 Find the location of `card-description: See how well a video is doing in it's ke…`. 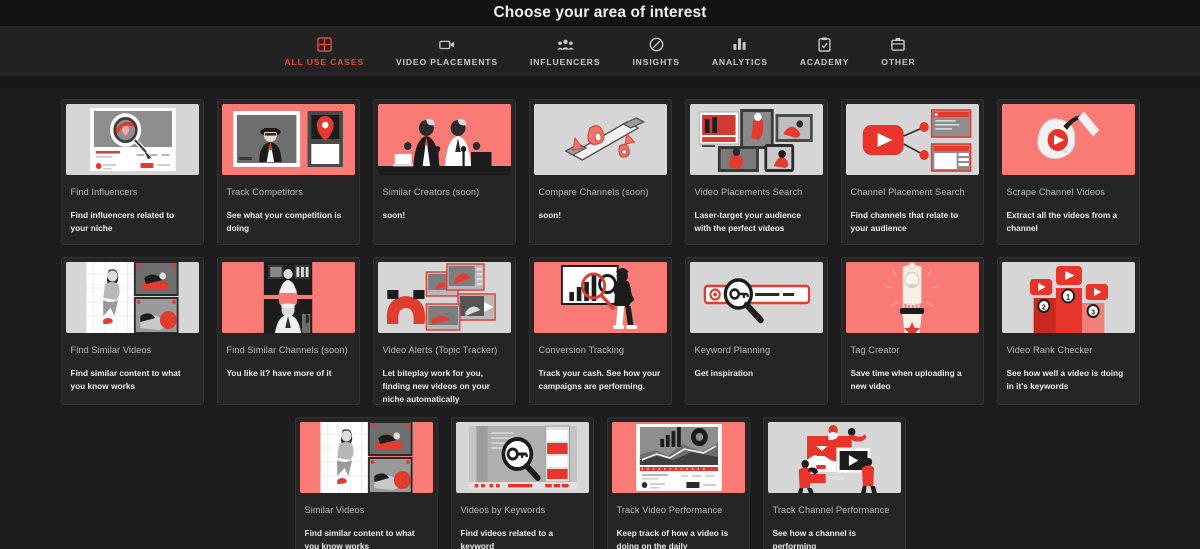

card-description: See how well a video is doing in it's ke… is located at coordinates (1065, 379).